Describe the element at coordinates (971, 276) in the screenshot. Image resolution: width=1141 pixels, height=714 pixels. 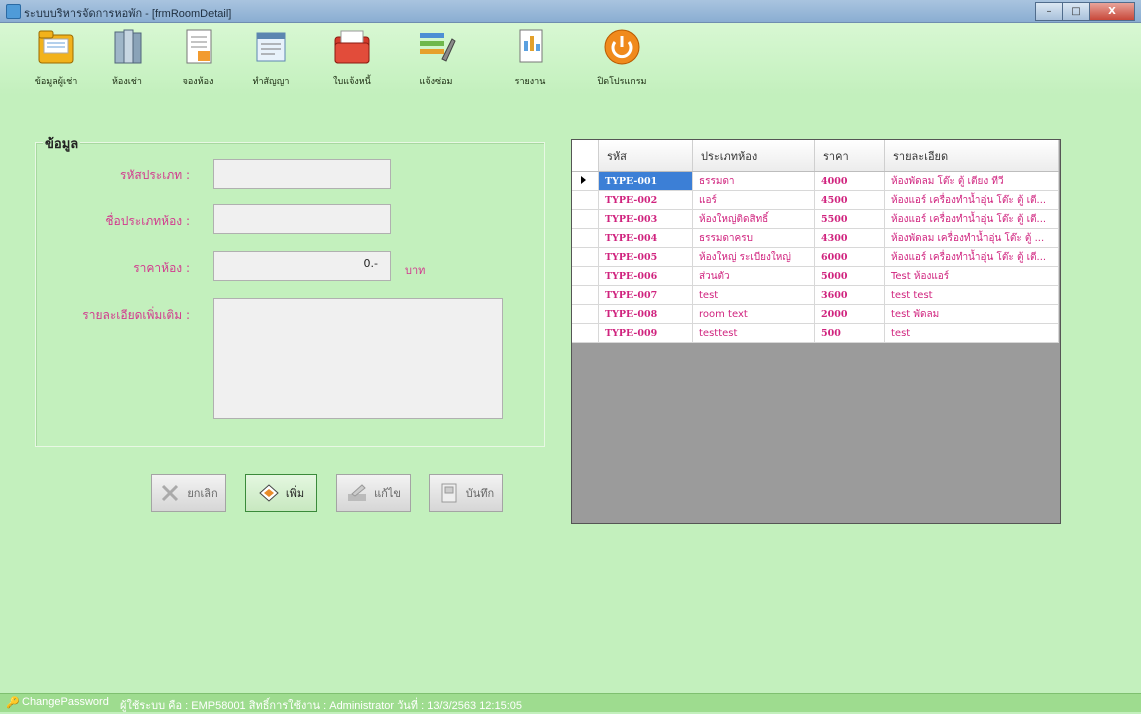
I see `cell-detail: Test ห้องแอร์` at that location.